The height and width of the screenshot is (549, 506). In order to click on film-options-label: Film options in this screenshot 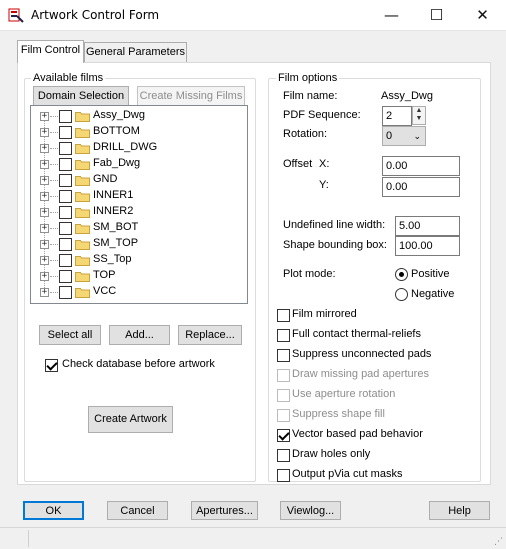, I will do `click(308, 78)`.